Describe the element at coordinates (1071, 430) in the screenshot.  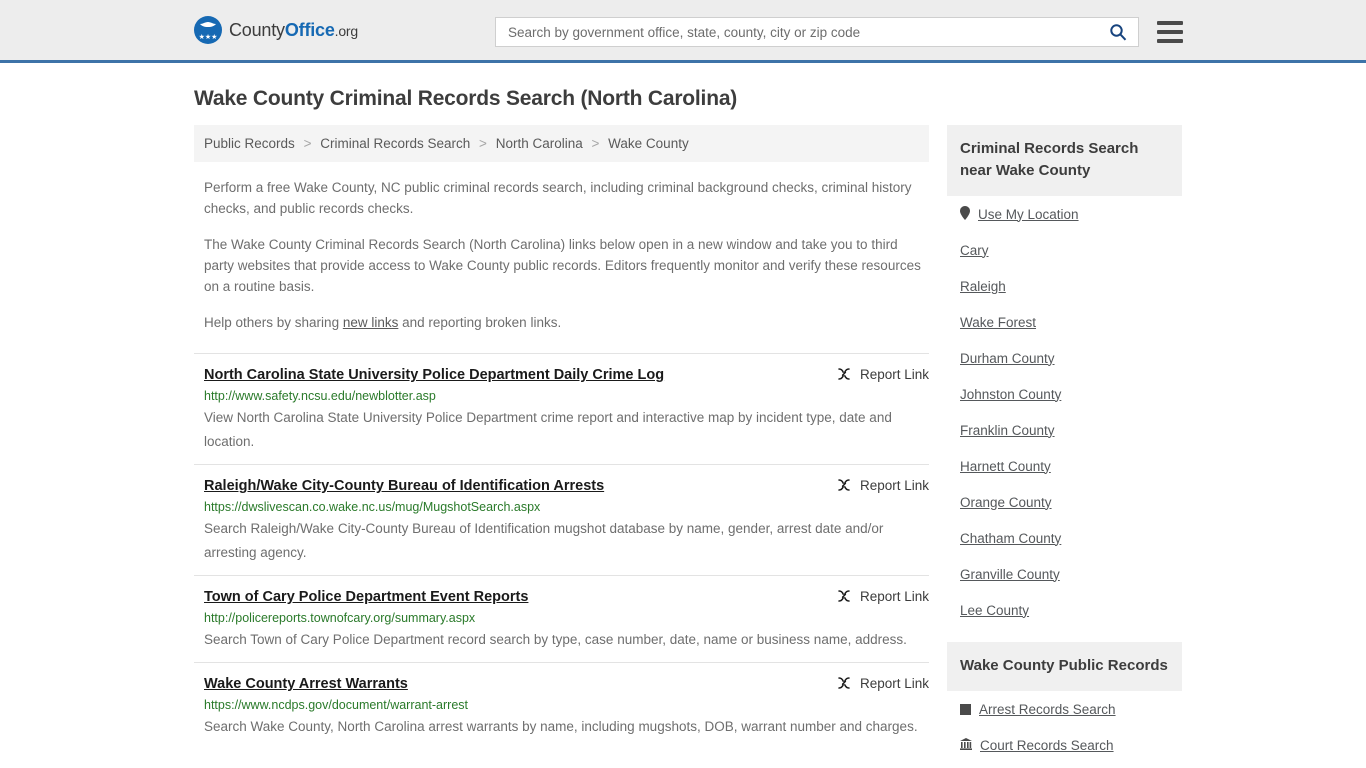
I see `sidebar-item-franklin-county: Franklin County` at that location.